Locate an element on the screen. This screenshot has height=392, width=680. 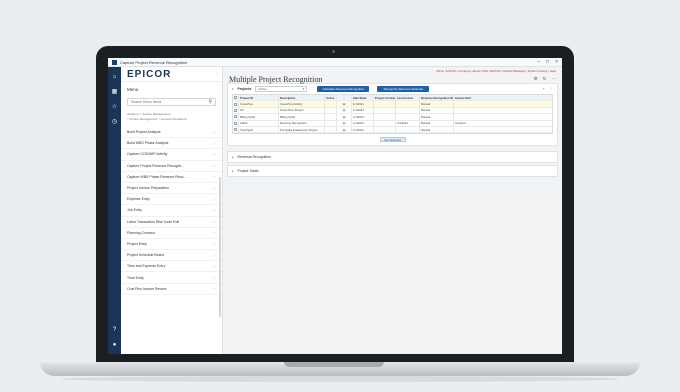
menu-item: Build WBS Phase Analysis ☆ is located at coordinates (171, 144).